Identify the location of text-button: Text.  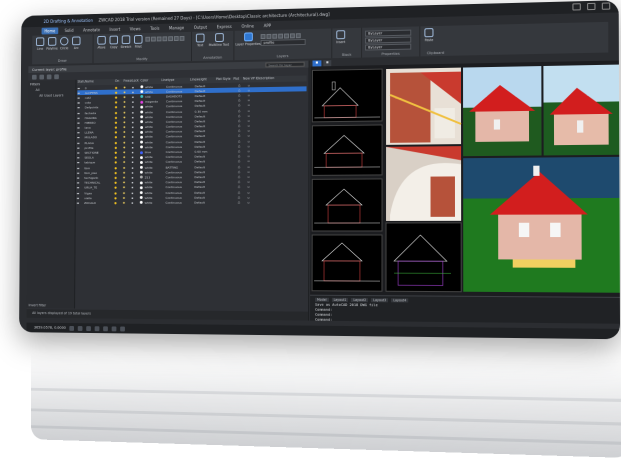
(200, 40).